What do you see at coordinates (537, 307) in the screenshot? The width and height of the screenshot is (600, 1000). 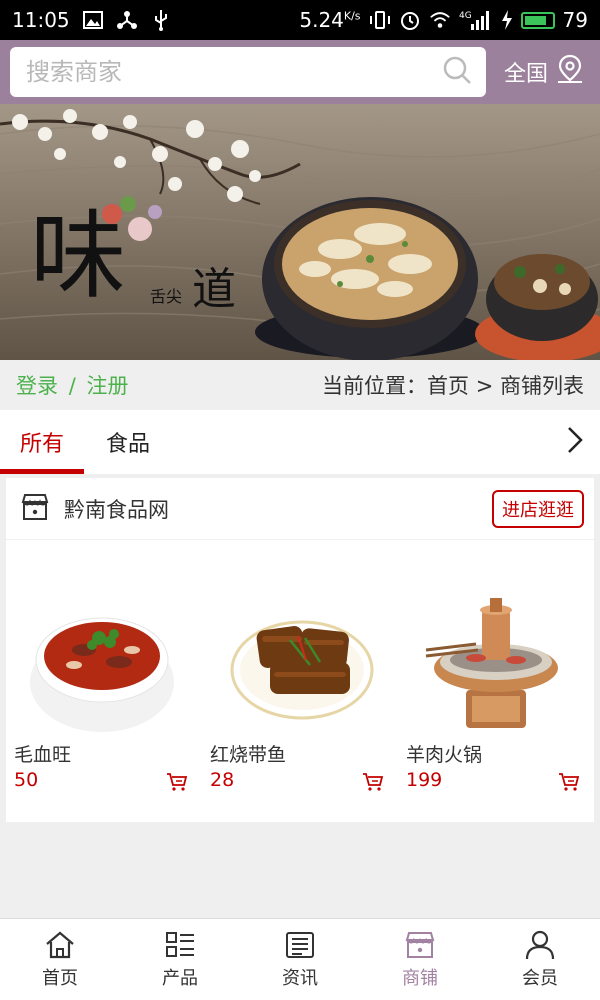 I see `side-bowl` at bounding box center [537, 307].